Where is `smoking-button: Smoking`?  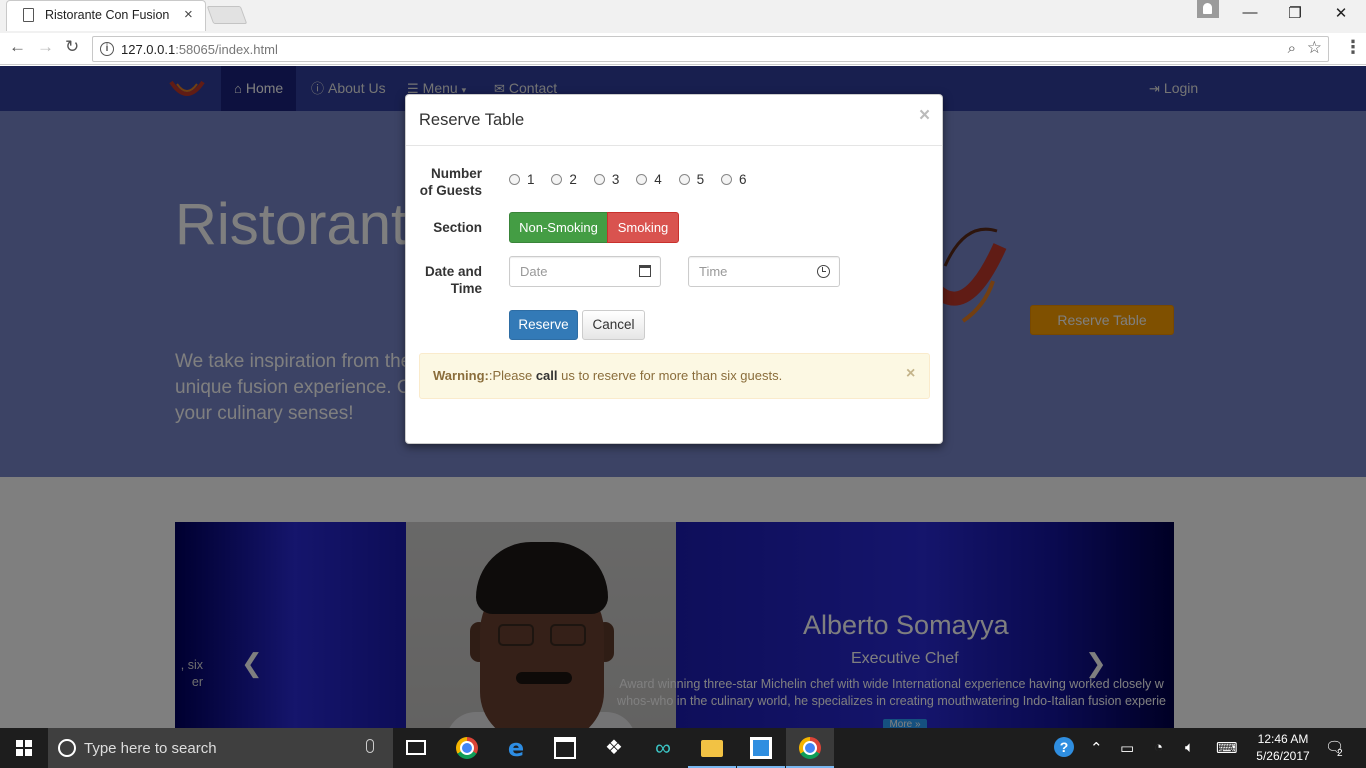
smoking-button: Smoking is located at coordinates (643, 227).